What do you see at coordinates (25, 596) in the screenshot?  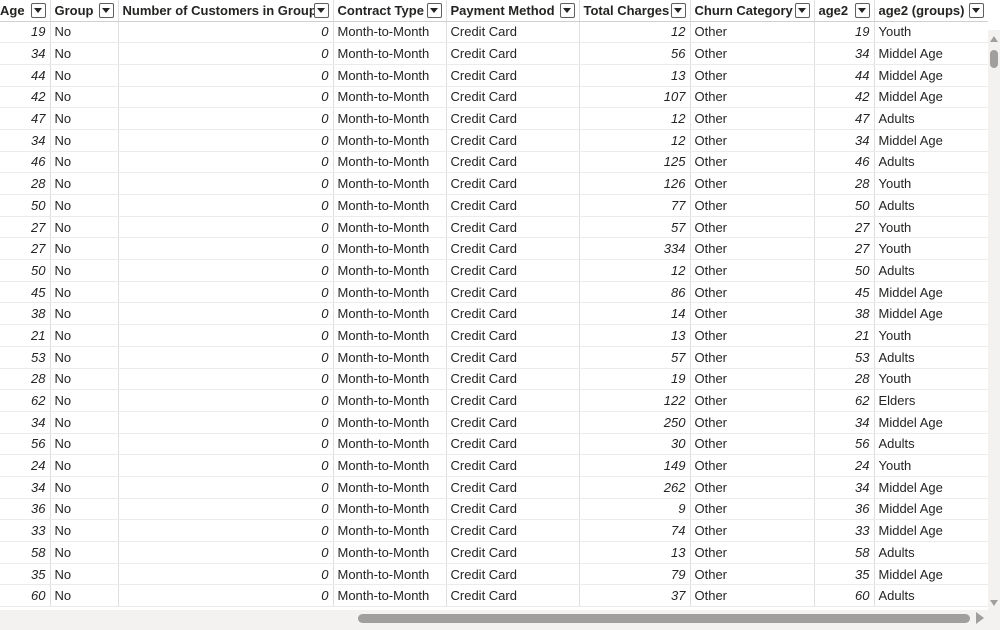 I see `cell-age: 60` at bounding box center [25, 596].